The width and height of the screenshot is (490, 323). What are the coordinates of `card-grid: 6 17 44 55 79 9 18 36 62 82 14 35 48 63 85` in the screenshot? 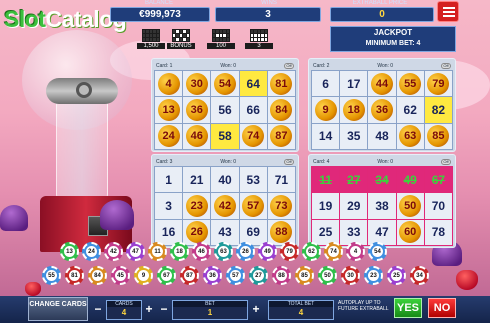 It's located at (382, 110).